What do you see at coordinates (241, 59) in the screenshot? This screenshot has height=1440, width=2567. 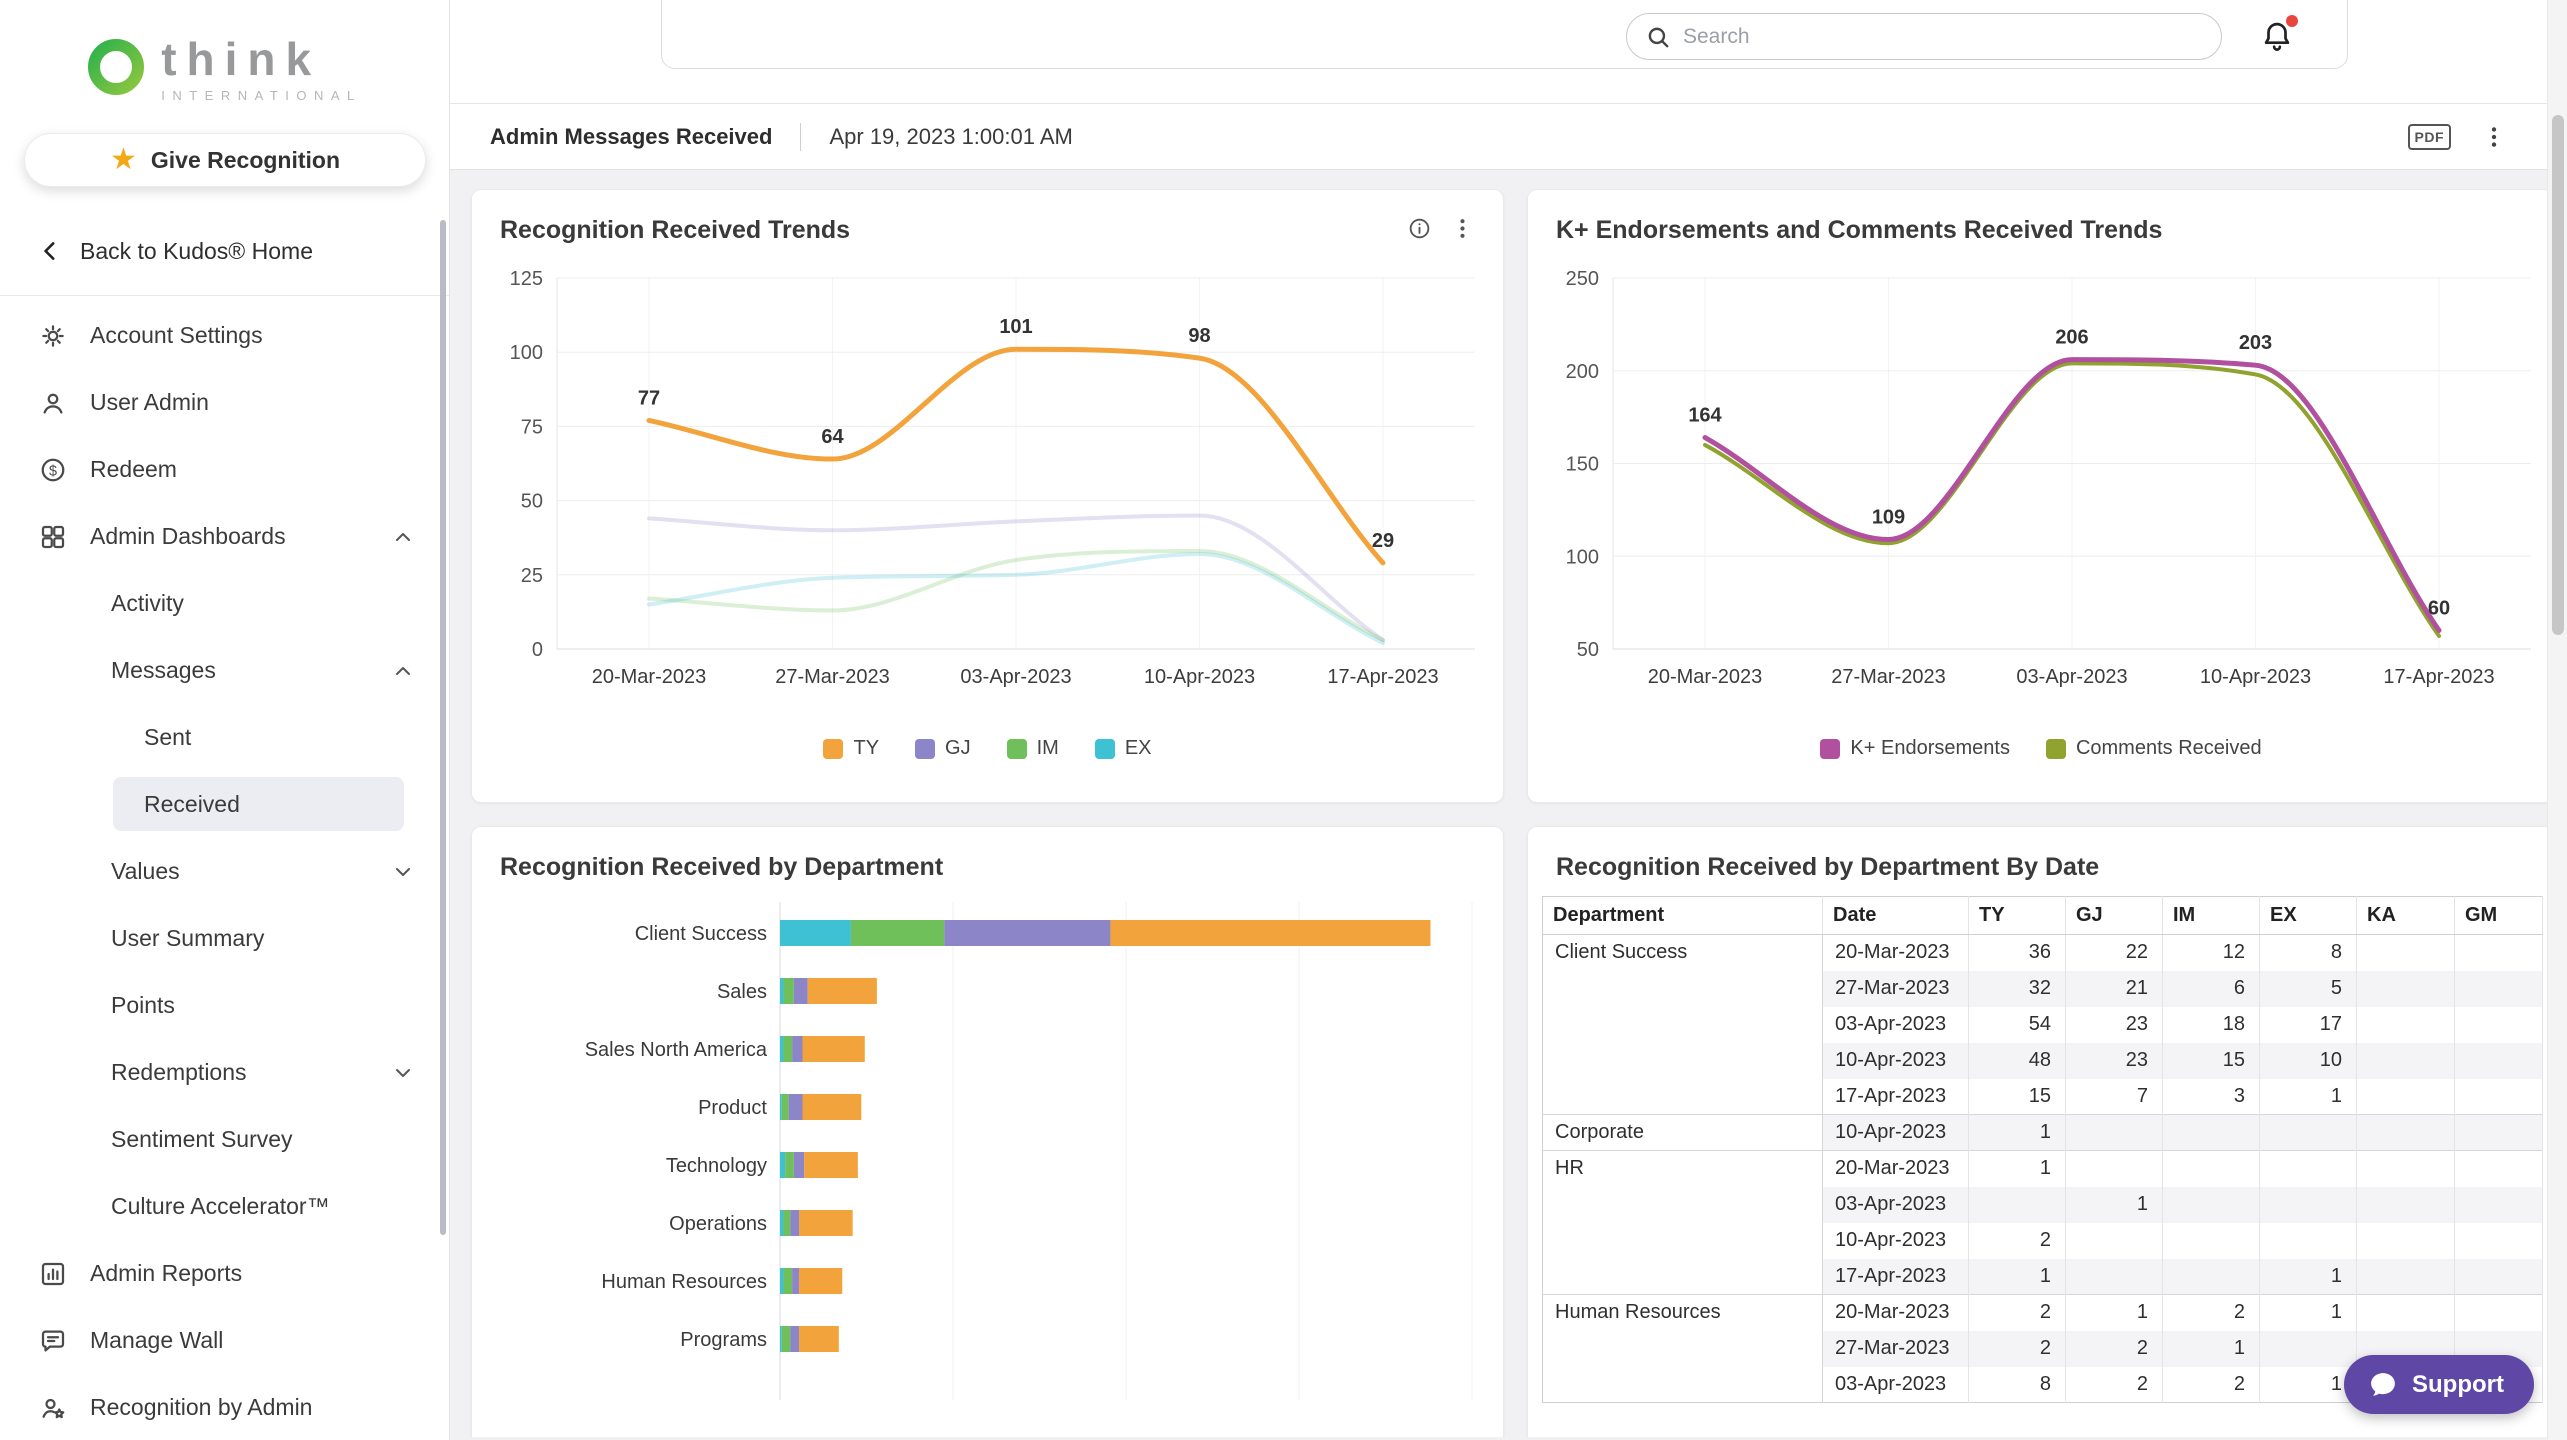 I see `brand-name: think` at bounding box center [241, 59].